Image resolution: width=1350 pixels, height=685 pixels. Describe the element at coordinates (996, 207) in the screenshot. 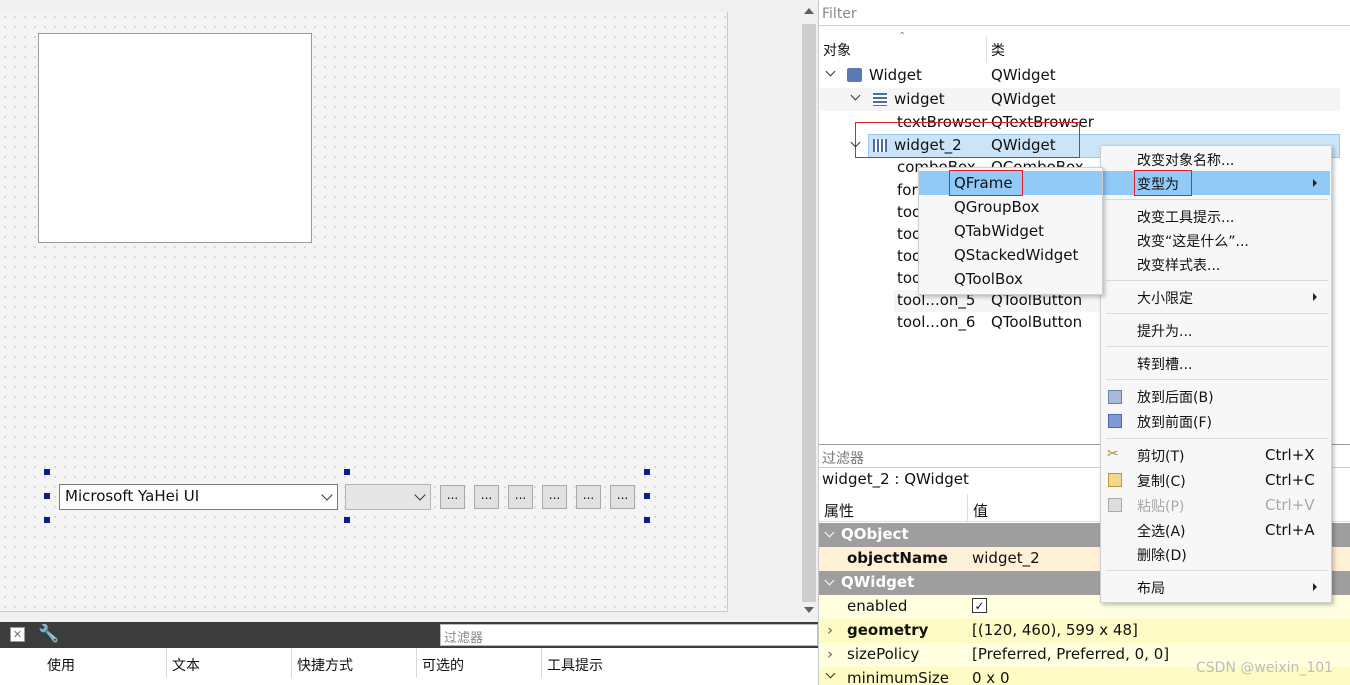

I see `submenu-item-qgroupbox: QGroupBox` at that location.